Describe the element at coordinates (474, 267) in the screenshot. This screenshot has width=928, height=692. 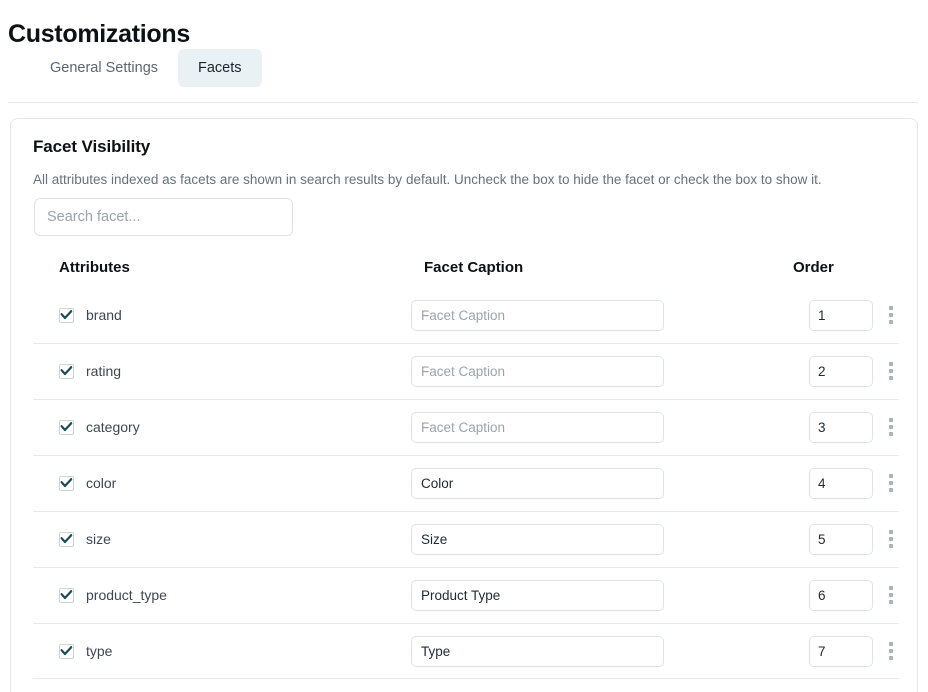
I see `column-header-facet-caption: Facet Caption` at that location.